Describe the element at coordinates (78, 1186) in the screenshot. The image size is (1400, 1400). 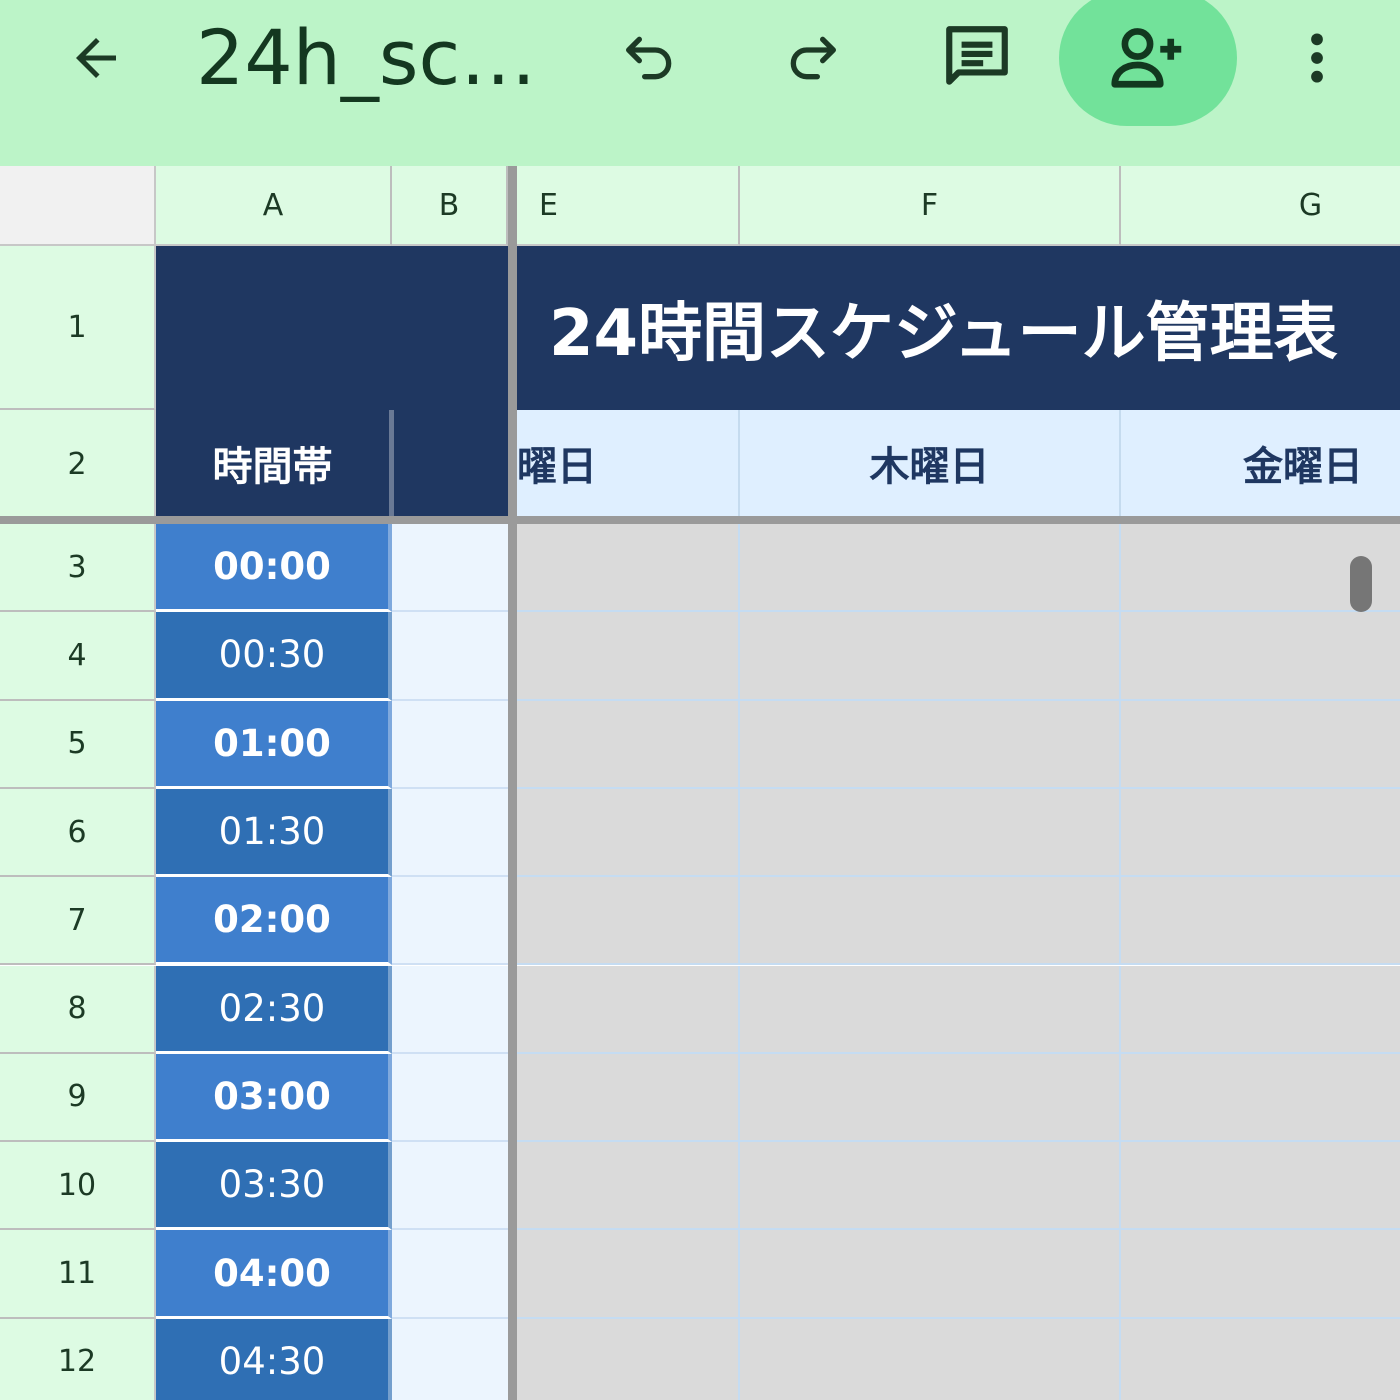
I see `row-header-10: 10` at that location.